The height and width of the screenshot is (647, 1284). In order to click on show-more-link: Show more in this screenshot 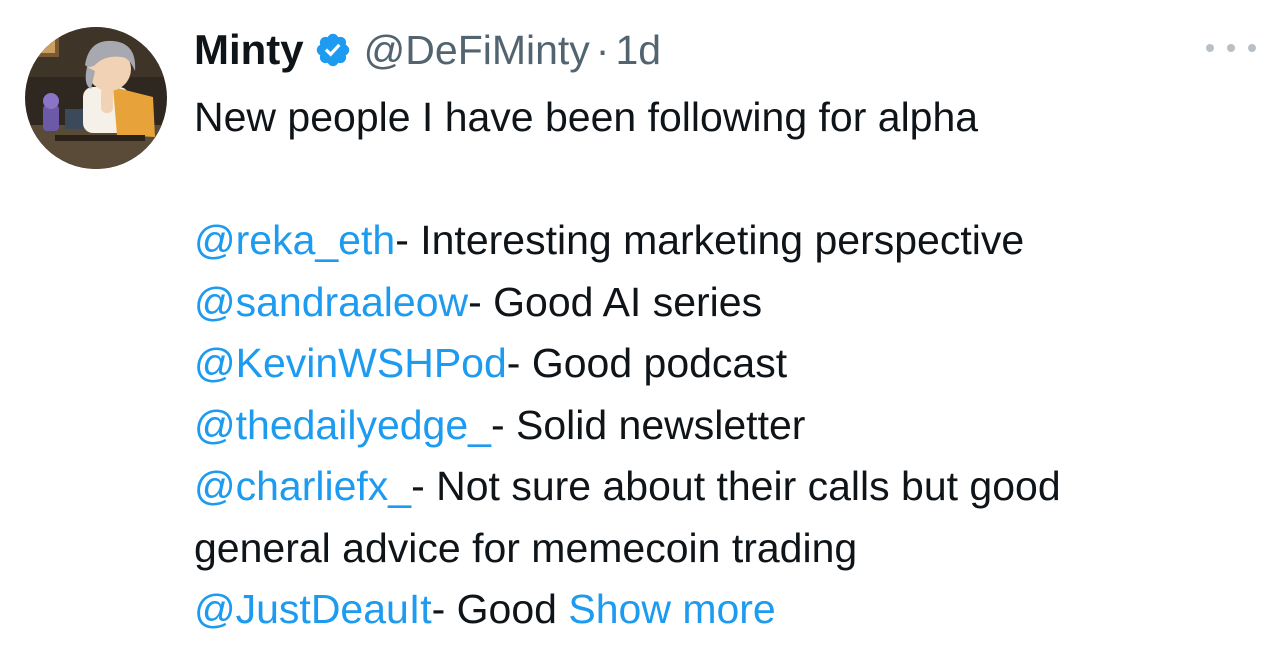, I will do `click(671, 609)`.